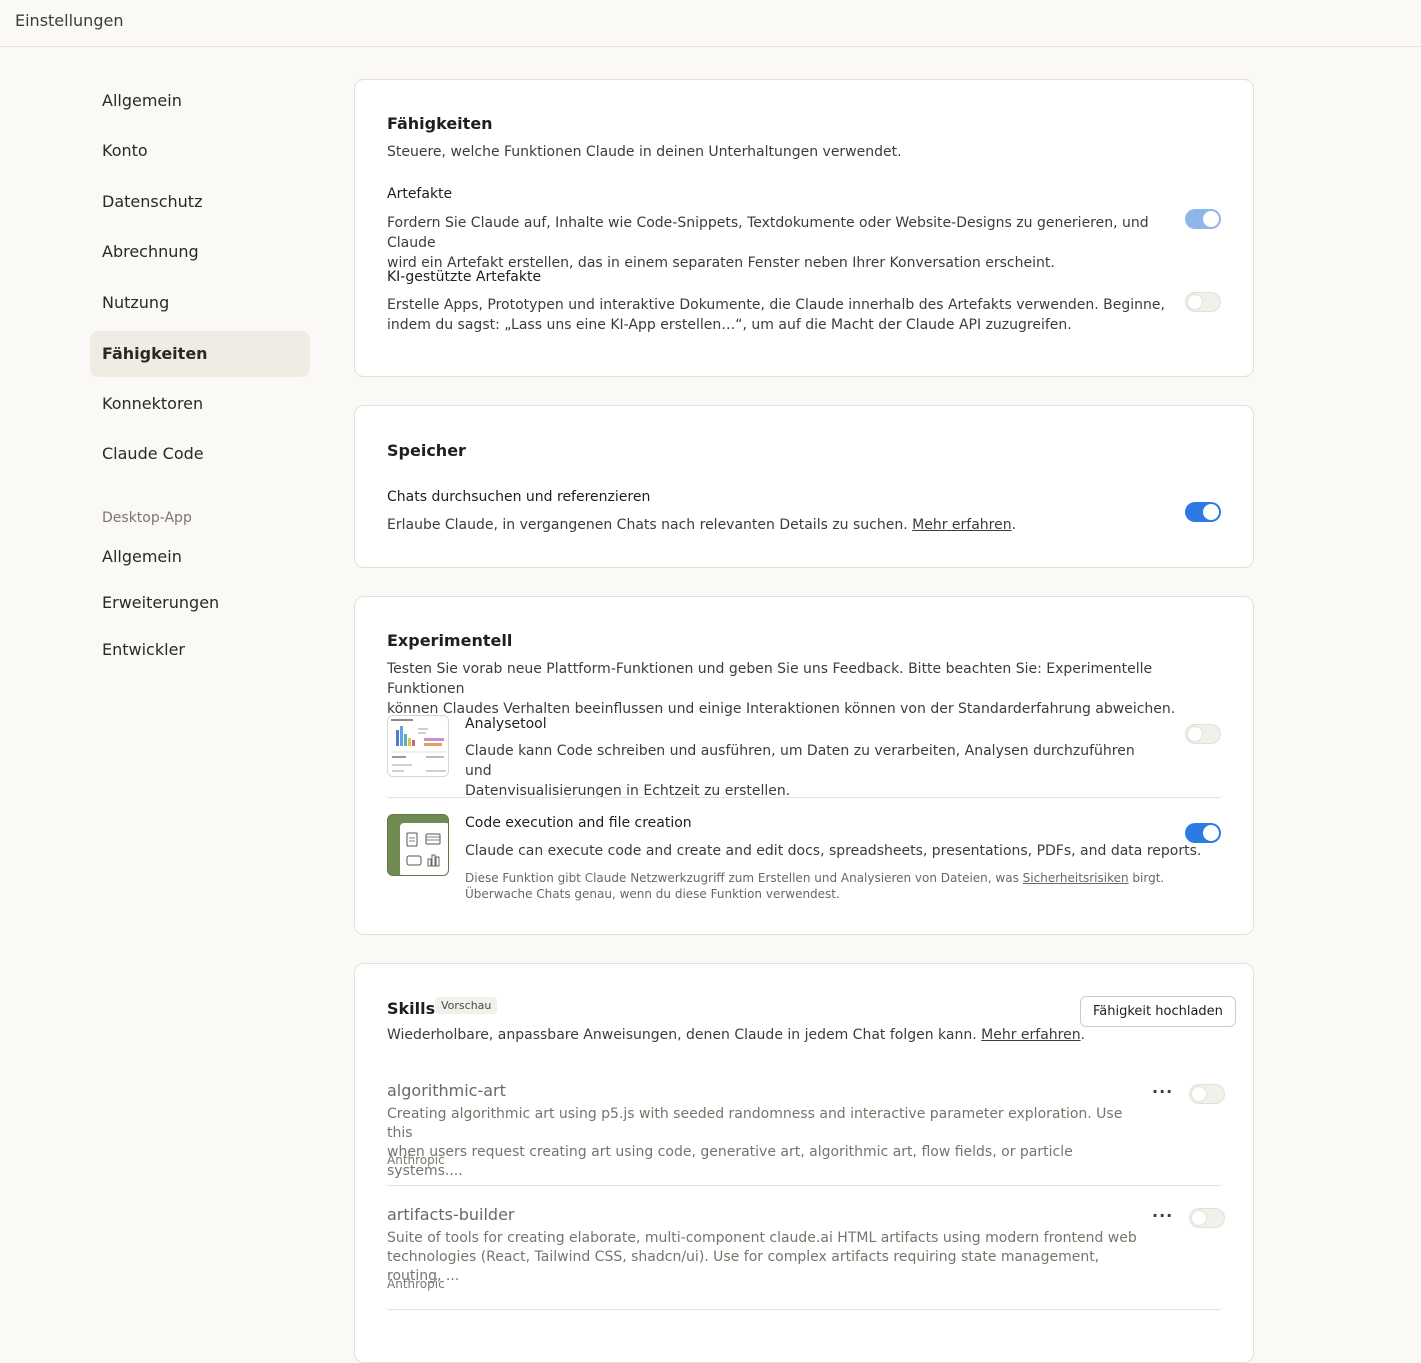  What do you see at coordinates (1030, 1035) in the screenshot?
I see `skills-learn-more-link: Mehr erfahren` at bounding box center [1030, 1035].